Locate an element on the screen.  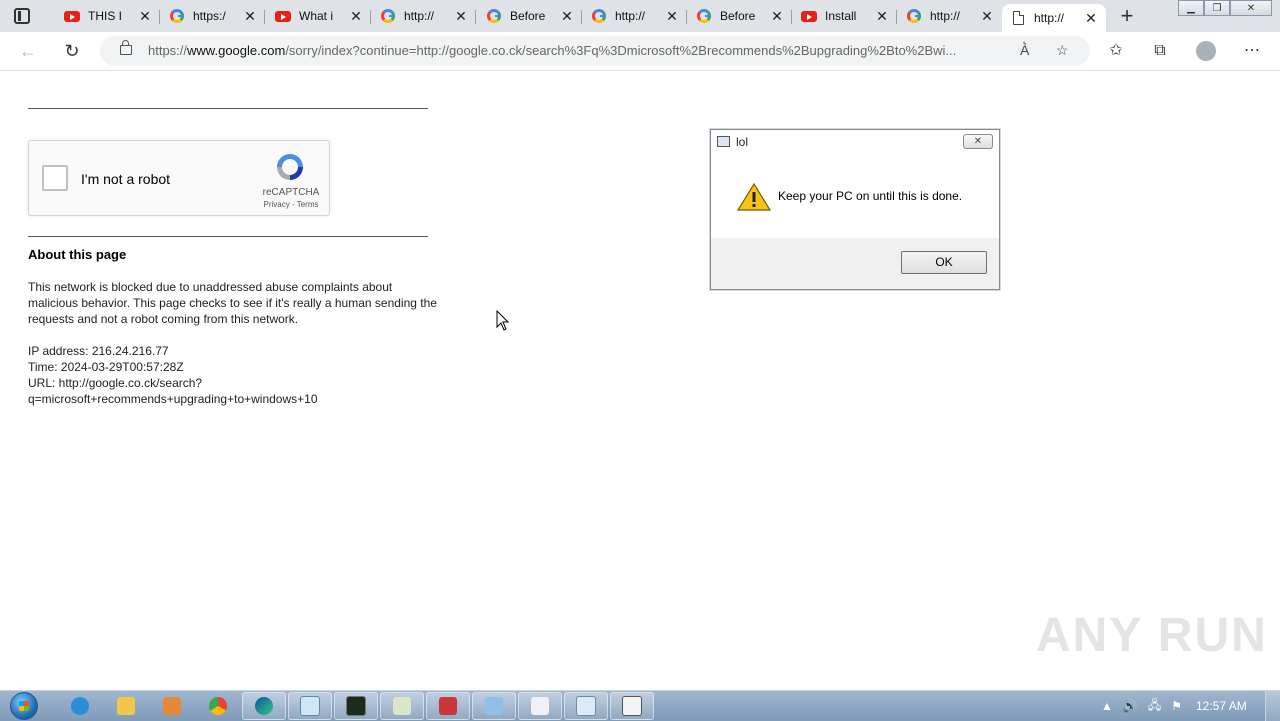
tab-4: Before ✕ is located at coordinates (530, 16).